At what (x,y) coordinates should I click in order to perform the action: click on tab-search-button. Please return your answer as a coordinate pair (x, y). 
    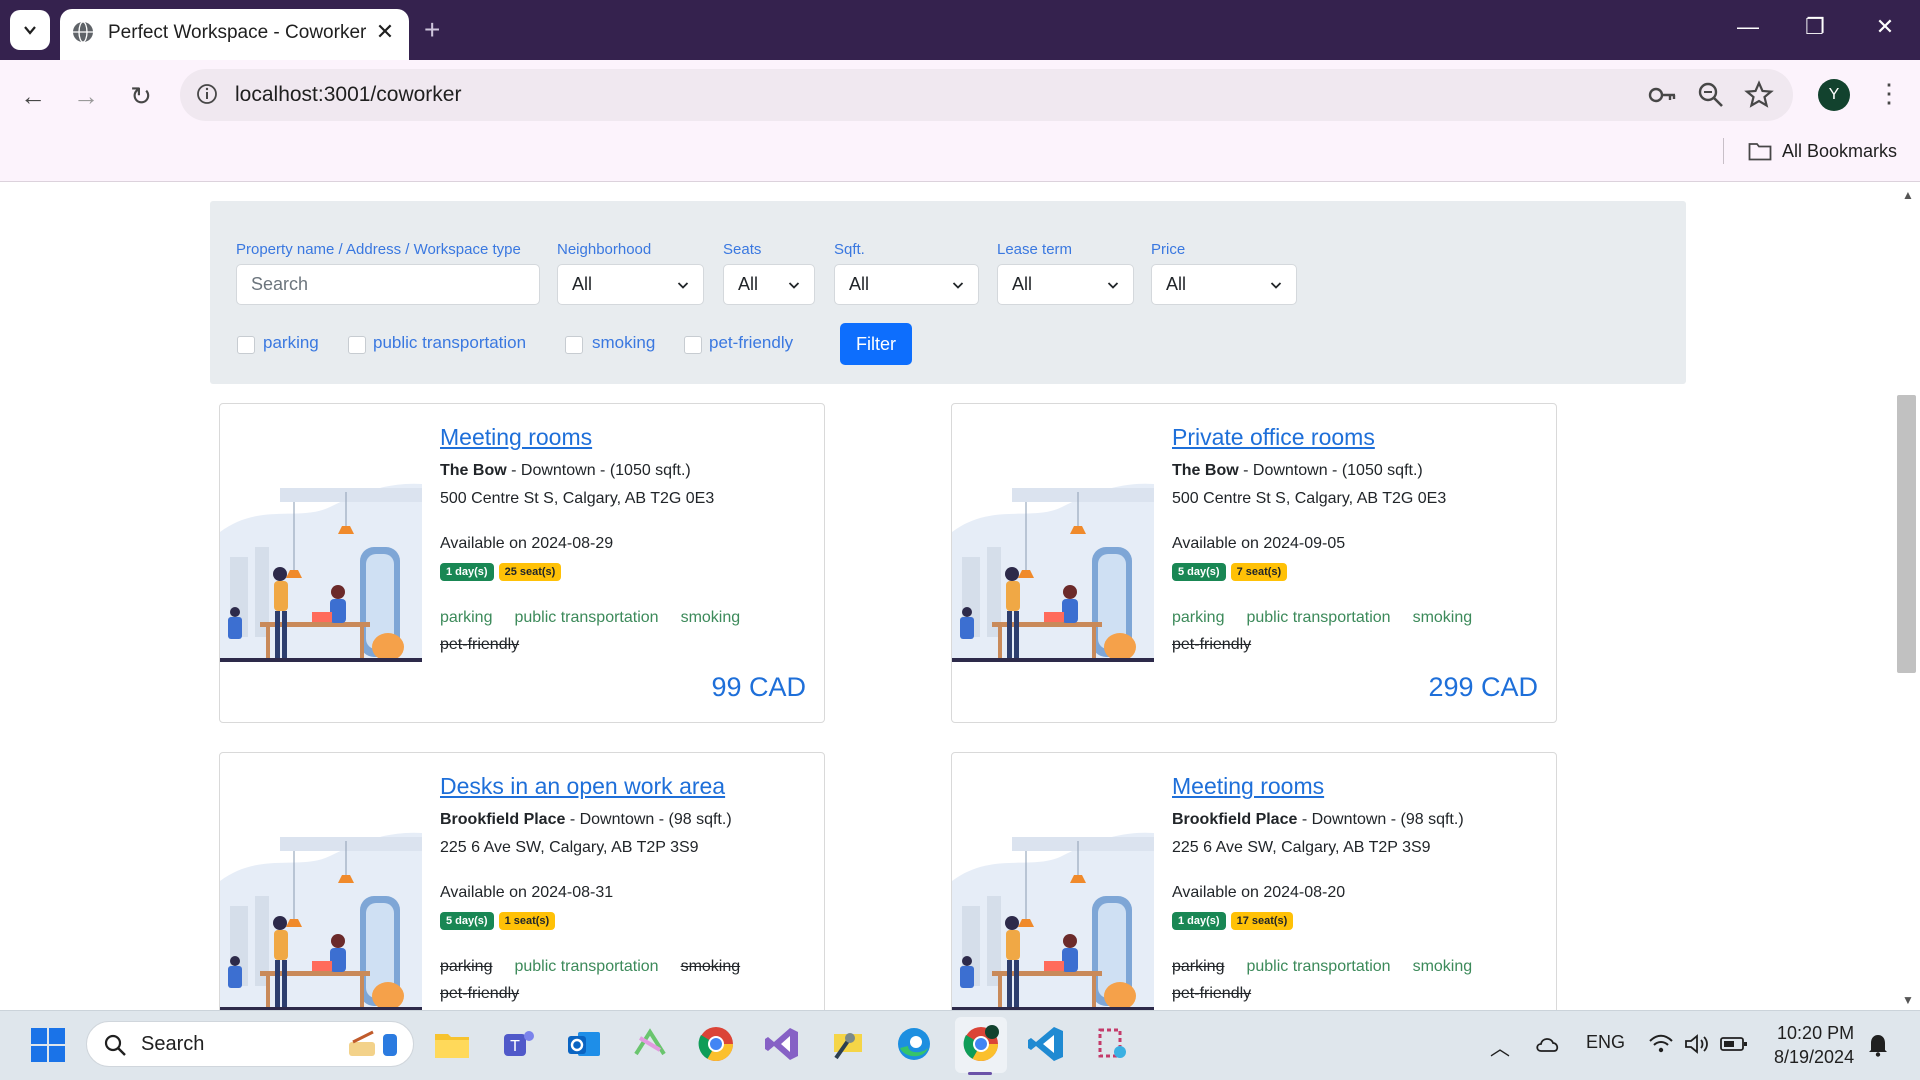
    Looking at the image, I should click on (30, 30).